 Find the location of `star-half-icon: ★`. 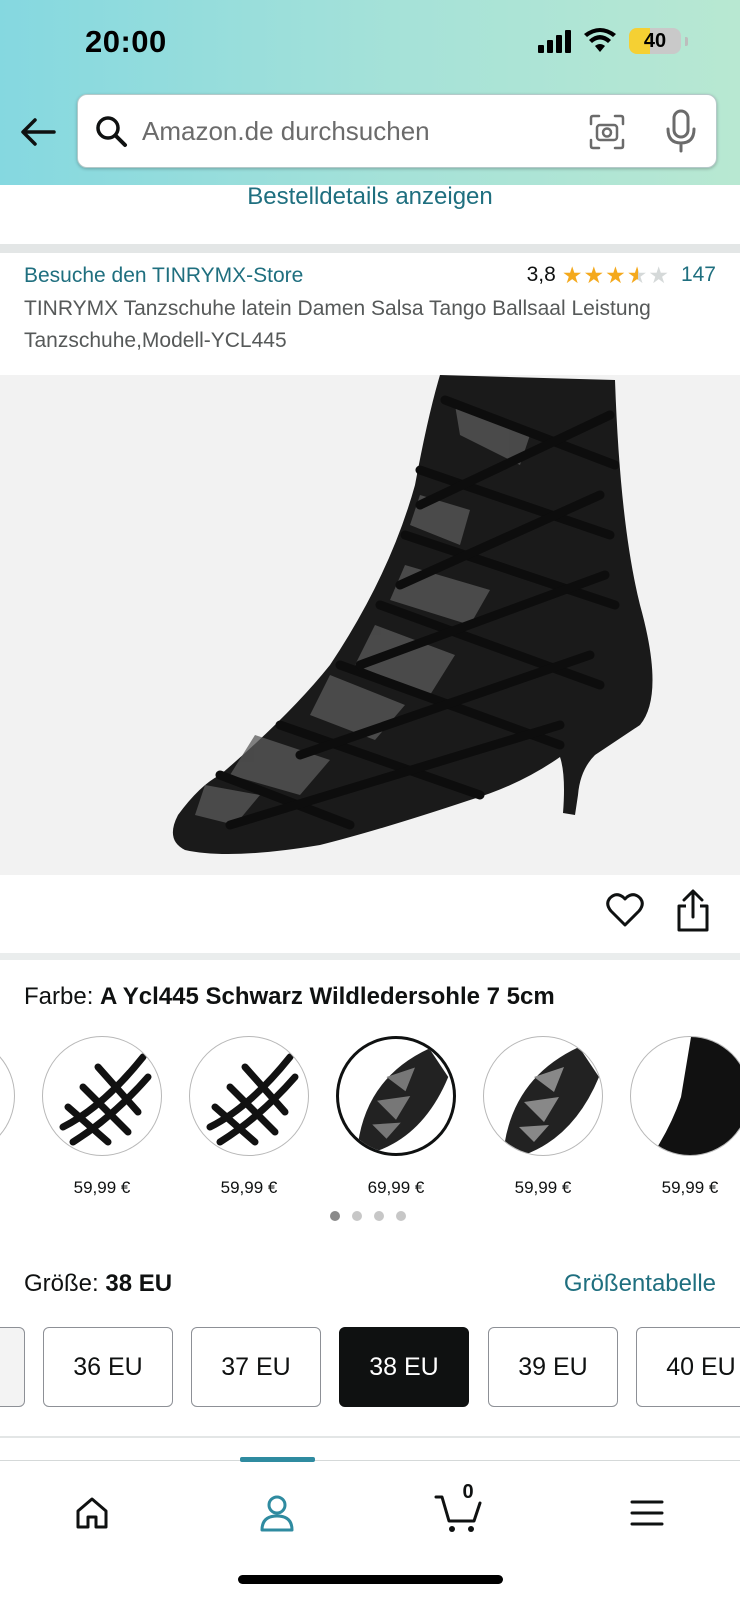

star-half-icon: ★ is located at coordinates (637, 275).